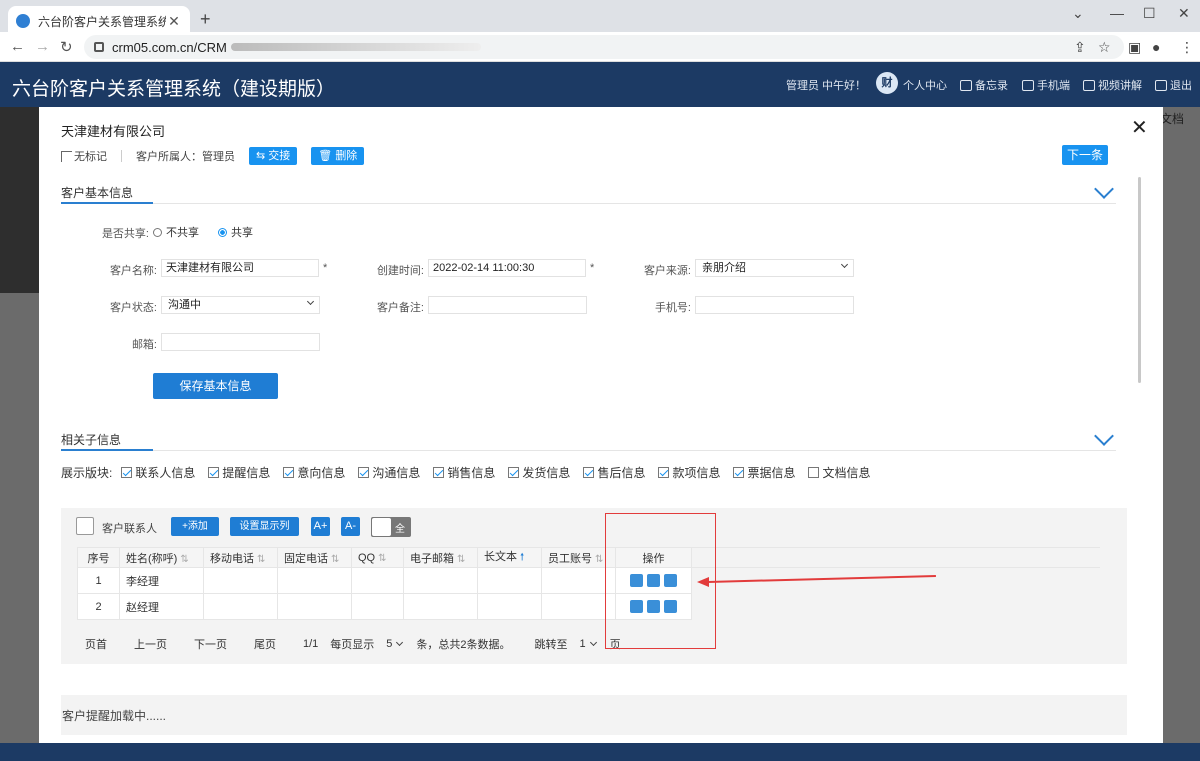  I want to click on browser-tab-bar: 六台阶客户关系管理系统（建设期 ✕ + ⌄ — ☐ ✕, so click(600, 18).